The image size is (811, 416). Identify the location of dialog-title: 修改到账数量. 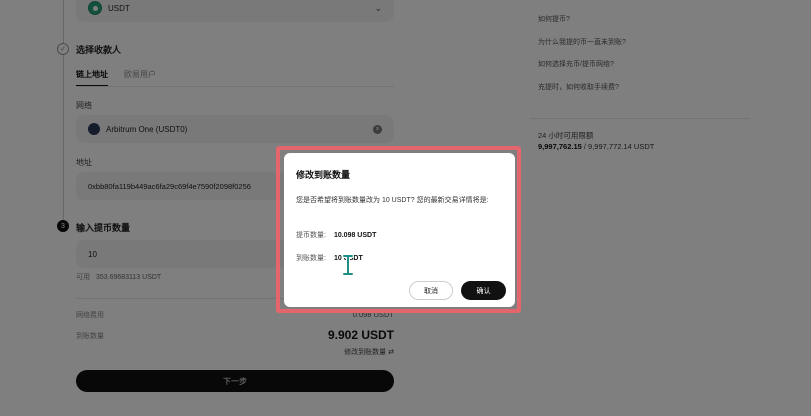
(323, 175).